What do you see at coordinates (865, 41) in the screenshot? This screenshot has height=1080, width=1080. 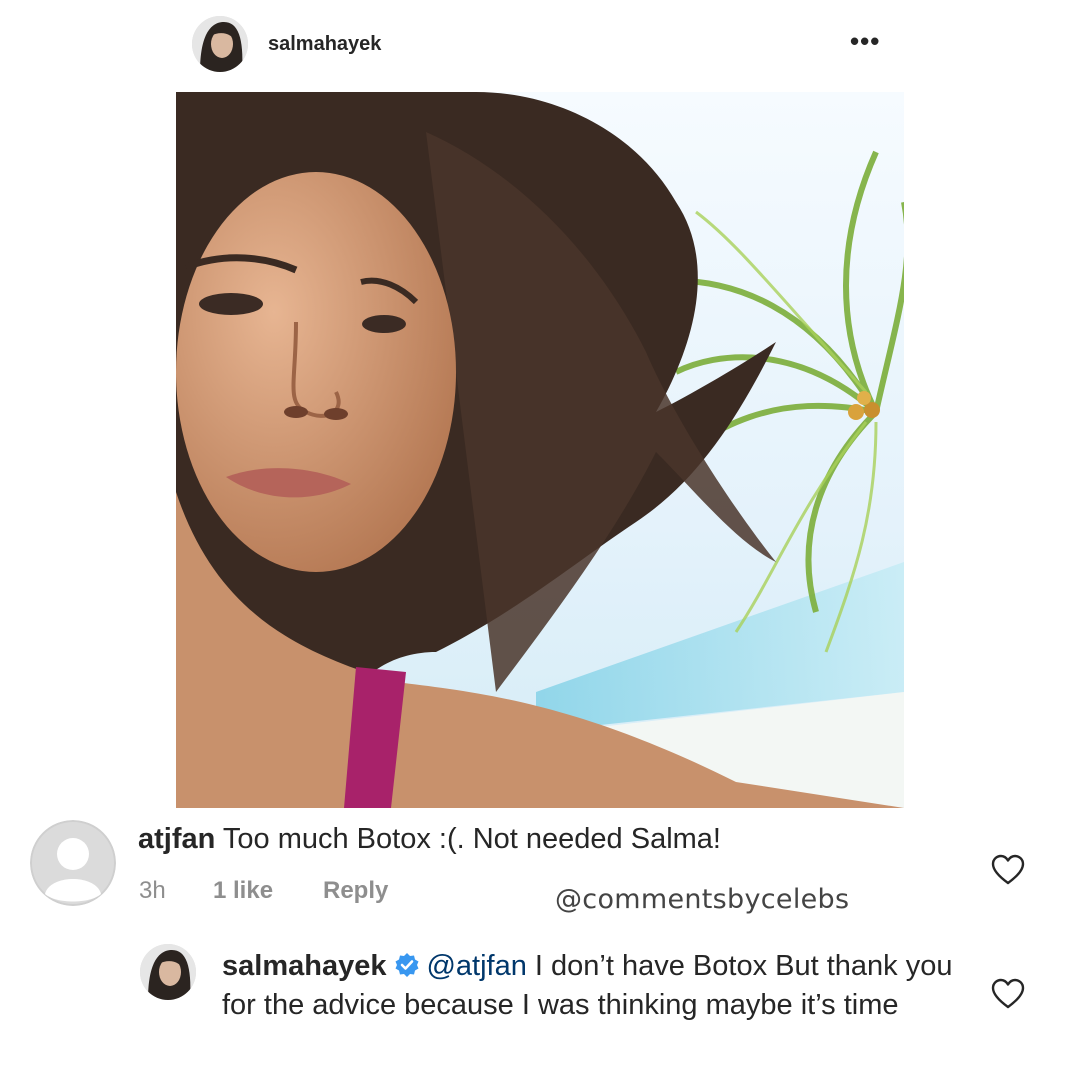 I see `more-options-icon: •••` at bounding box center [865, 41].